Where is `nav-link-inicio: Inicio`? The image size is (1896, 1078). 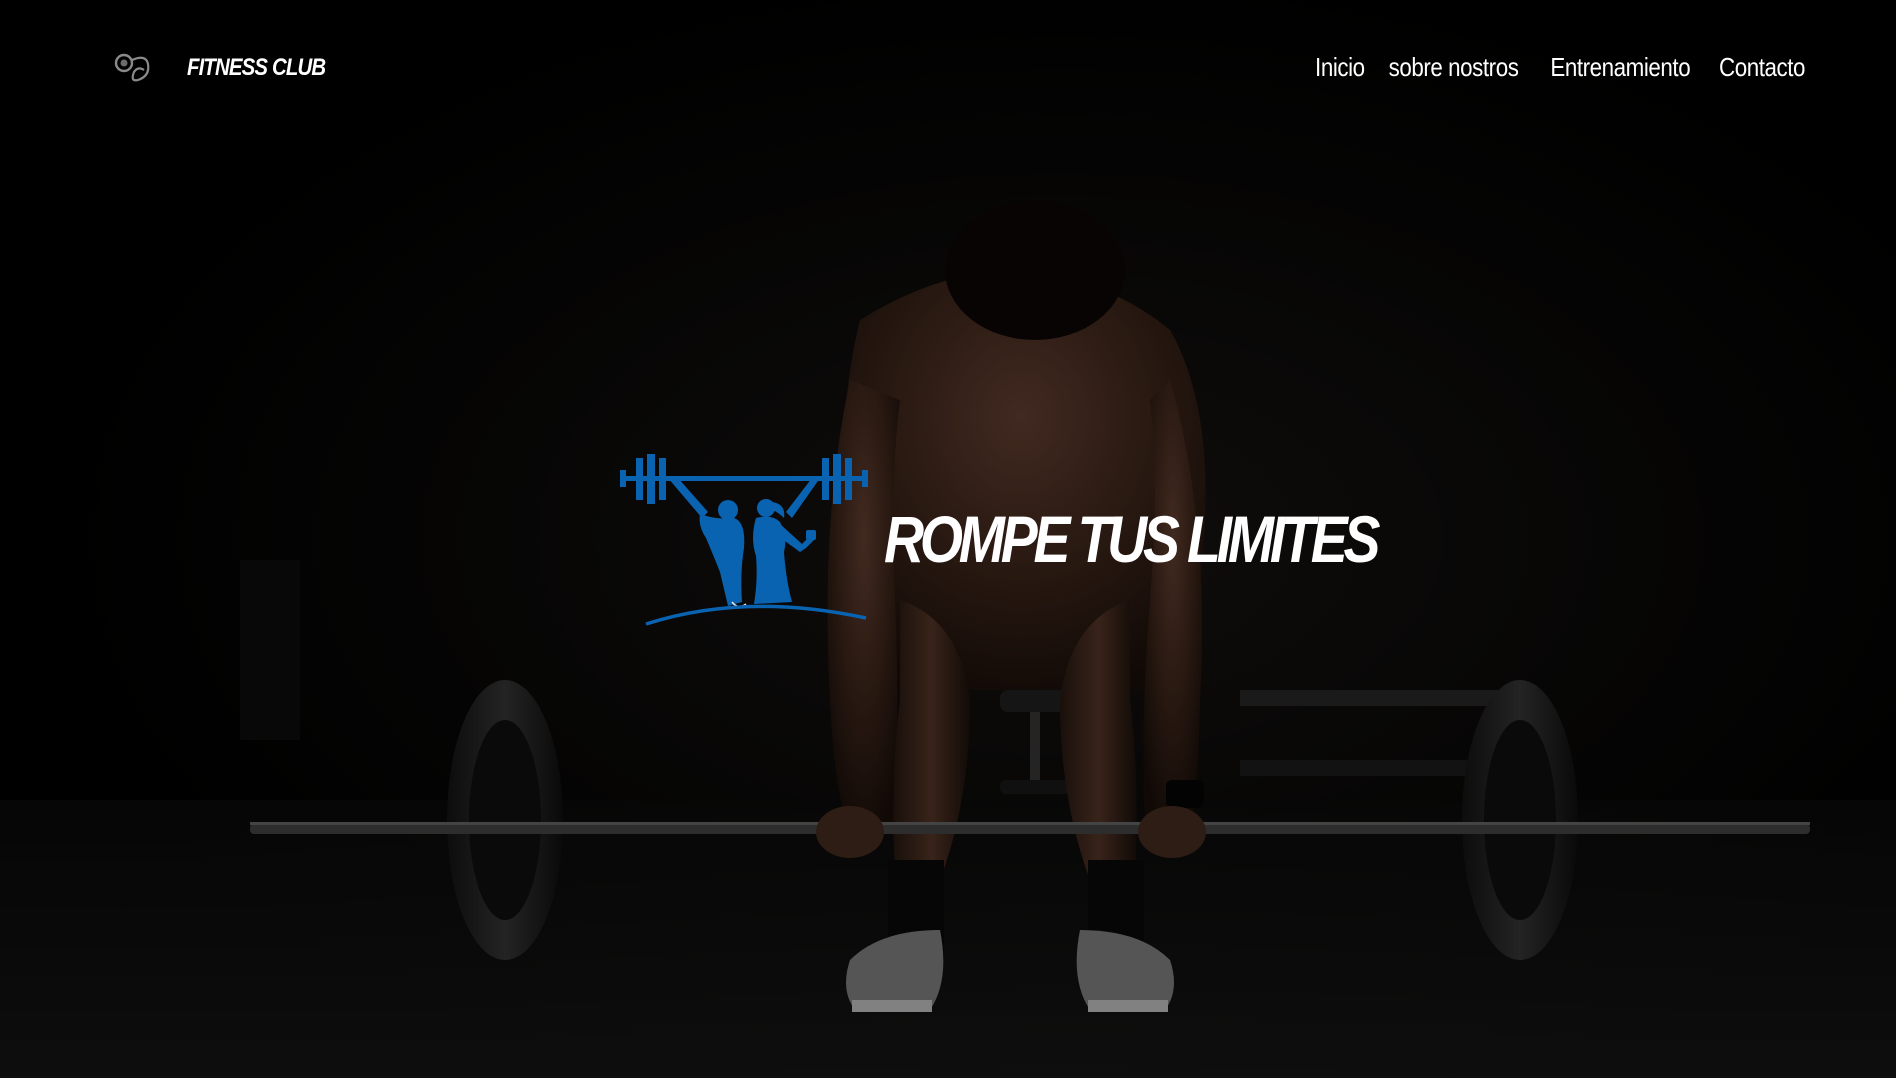 nav-link-inicio: Inicio is located at coordinates (1340, 67).